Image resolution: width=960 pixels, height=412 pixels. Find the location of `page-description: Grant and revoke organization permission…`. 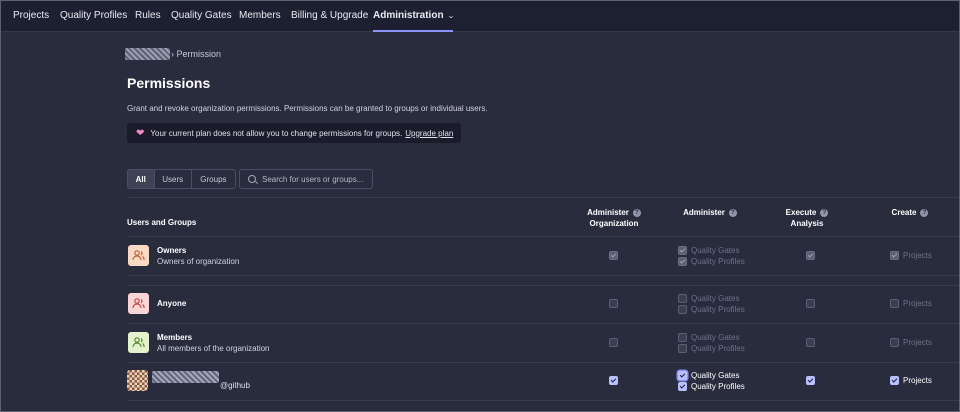

page-description: Grant and revoke organization permission… is located at coordinates (307, 108).